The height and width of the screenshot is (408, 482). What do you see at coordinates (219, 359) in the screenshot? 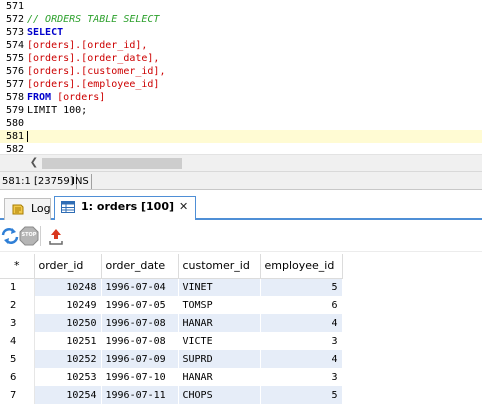
I see `cell-customer-id: SUPRD` at bounding box center [219, 359].